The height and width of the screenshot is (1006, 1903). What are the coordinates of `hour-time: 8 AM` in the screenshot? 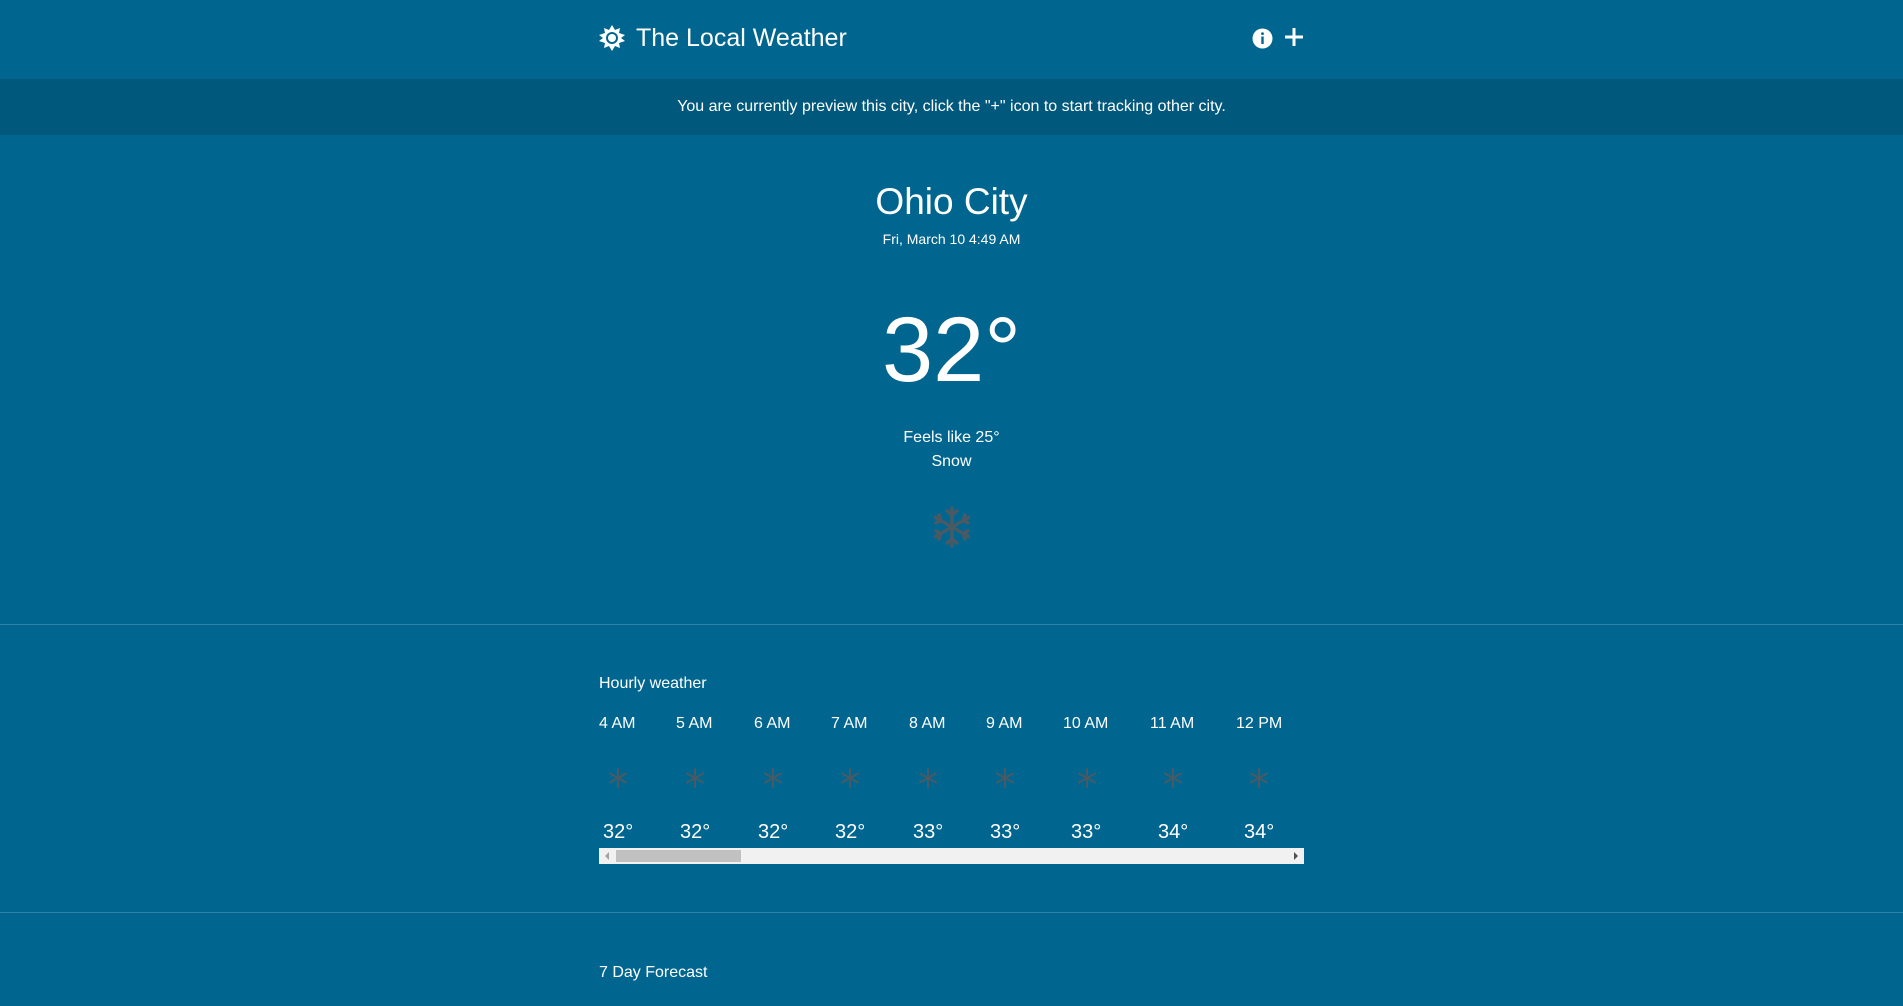 It's located at (927, 723).